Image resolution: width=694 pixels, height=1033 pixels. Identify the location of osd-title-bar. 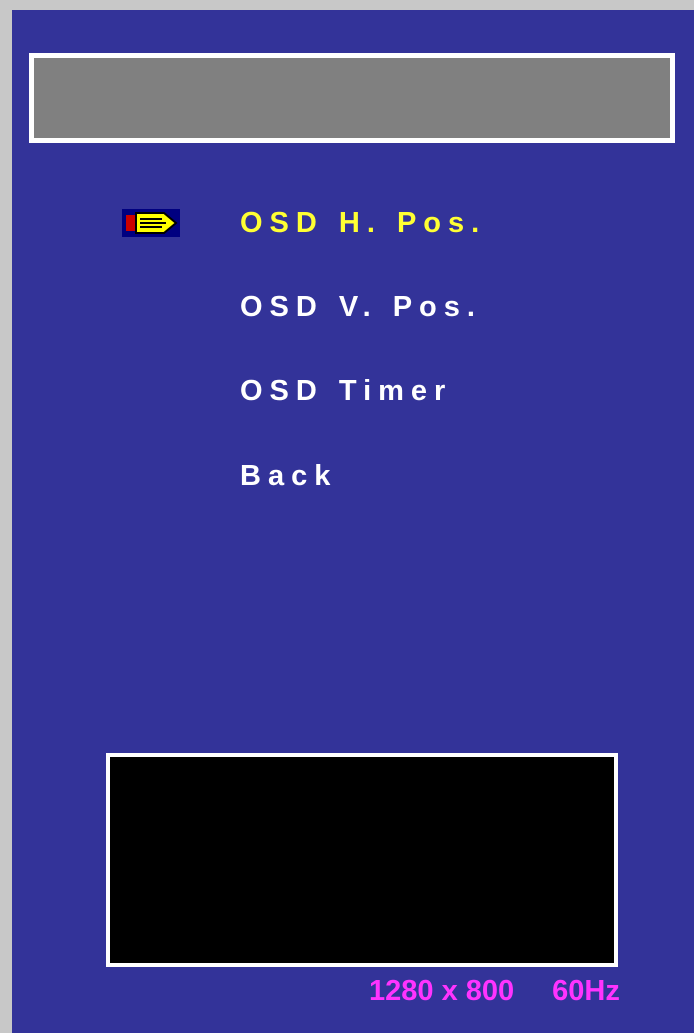
(352, 98).